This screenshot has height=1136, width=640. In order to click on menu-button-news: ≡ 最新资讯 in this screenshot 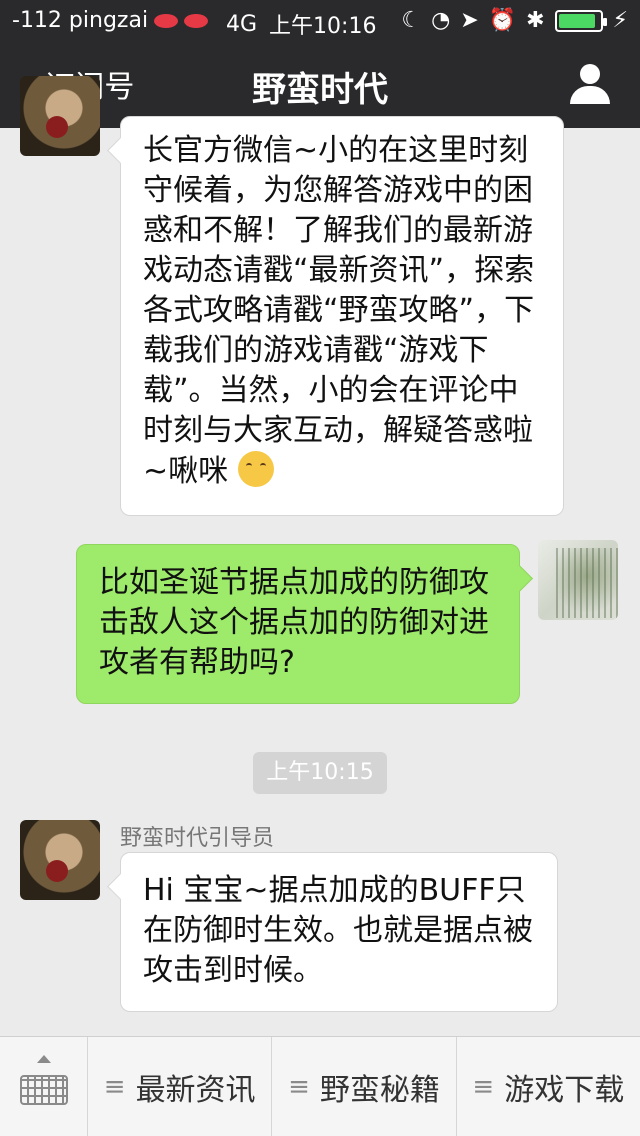, I will do `click(180, 1086)`.